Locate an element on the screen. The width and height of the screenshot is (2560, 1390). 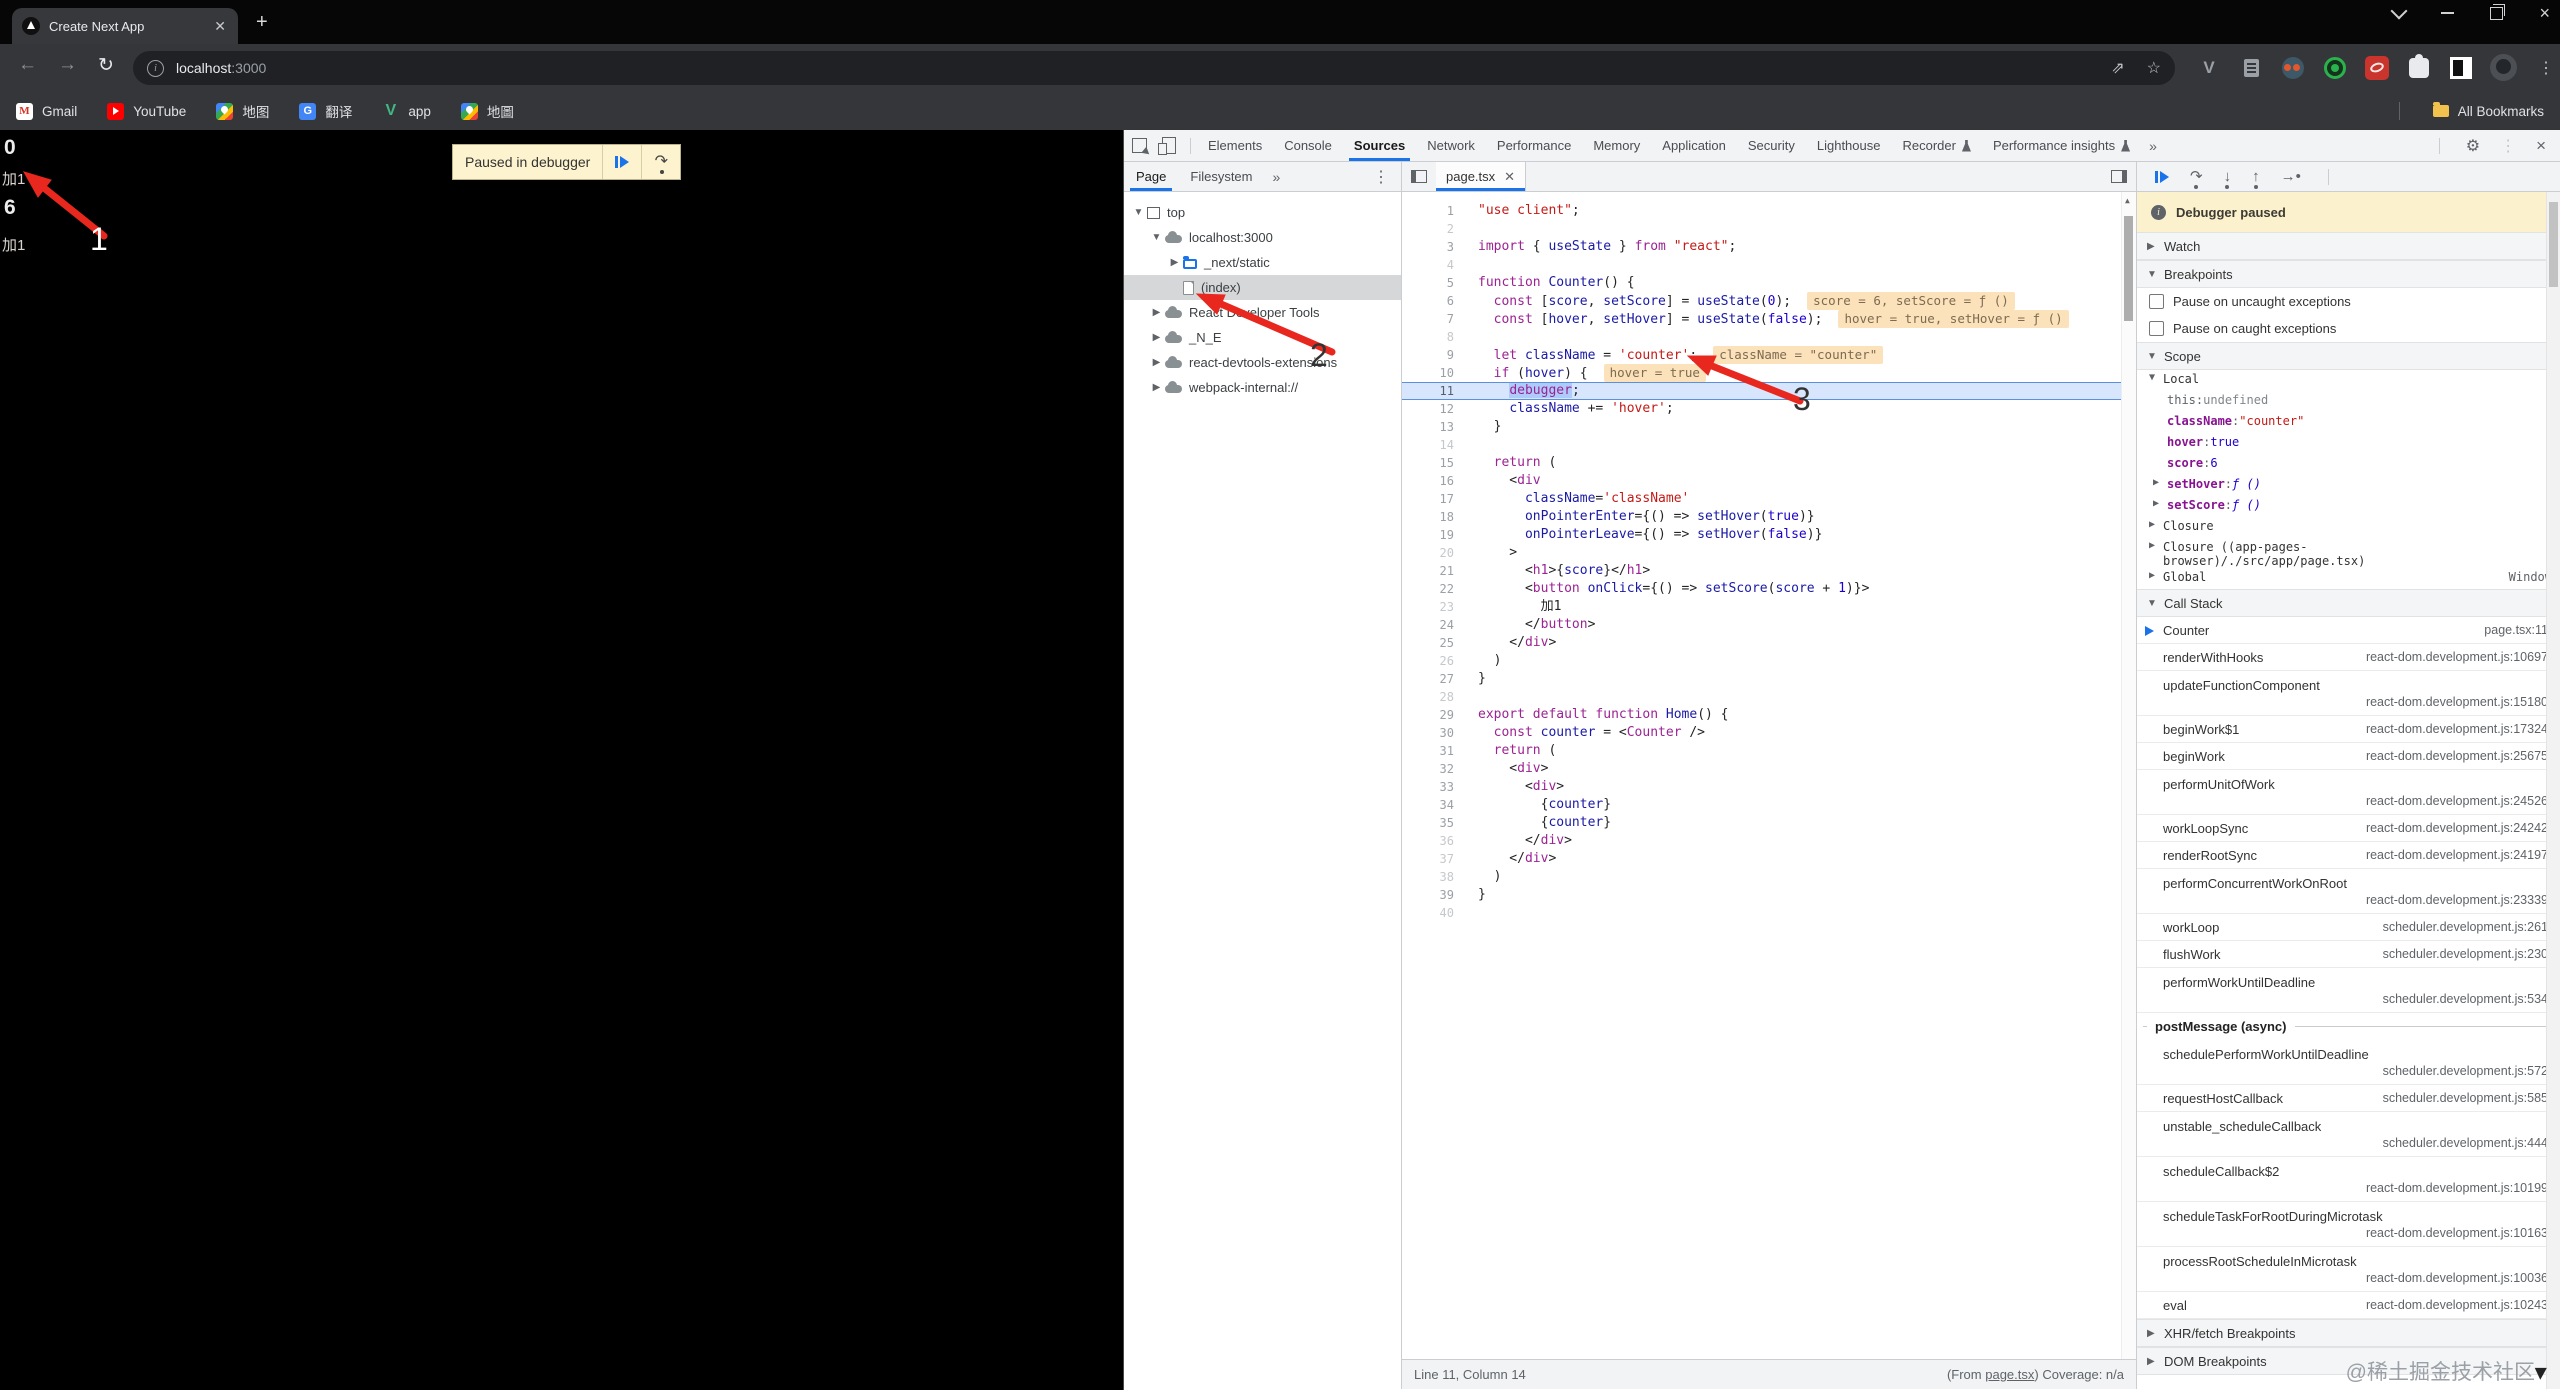
bookmark-item: G 翻译 is located at coordinates (325, 111).